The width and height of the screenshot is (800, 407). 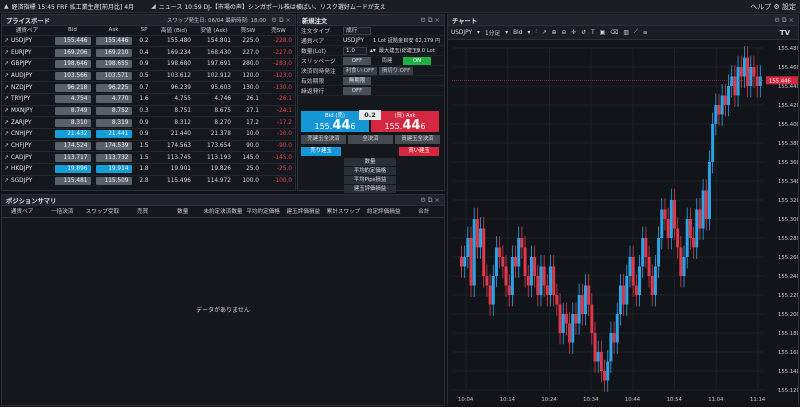 I want to click on zoom-out-icon: ⊖, so click(x=564, y=33).